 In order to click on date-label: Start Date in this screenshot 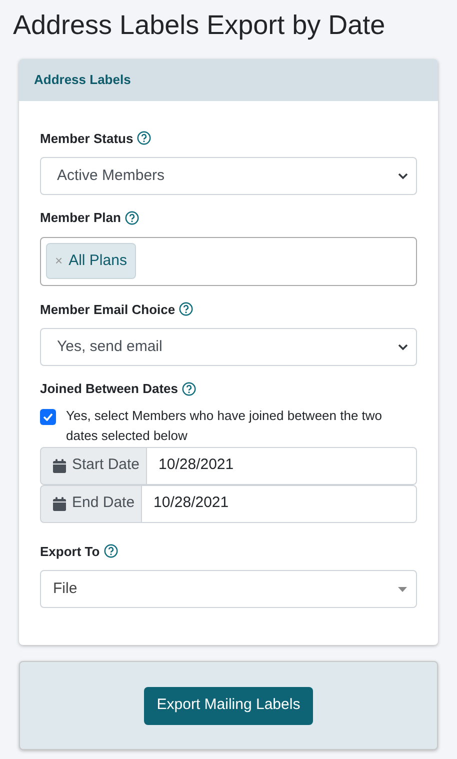, I will do `click(106, 465)`.